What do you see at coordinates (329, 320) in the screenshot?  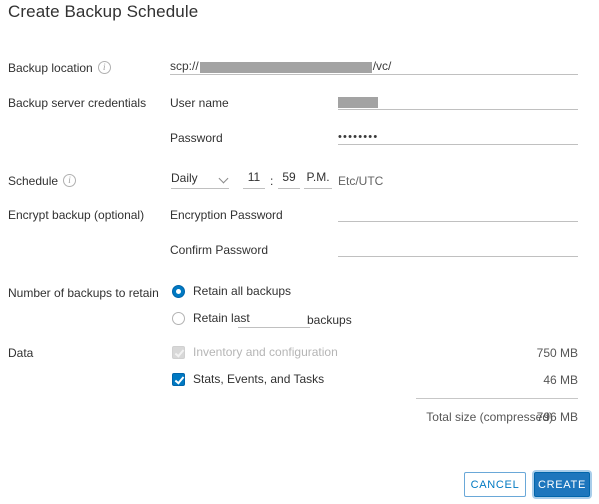 I see `retain-last-suffix-label: backups` at bounding box center [329, 320].